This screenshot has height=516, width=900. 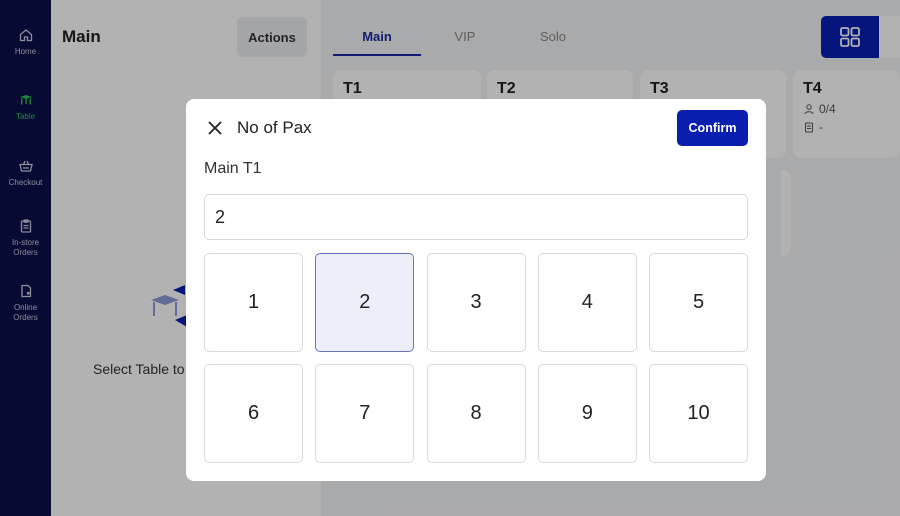 I want to click on key-9: 9, so click(x=587, y=413).